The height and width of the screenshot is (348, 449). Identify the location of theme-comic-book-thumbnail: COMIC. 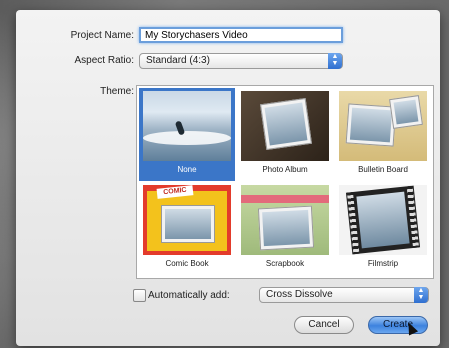
(187, 220).